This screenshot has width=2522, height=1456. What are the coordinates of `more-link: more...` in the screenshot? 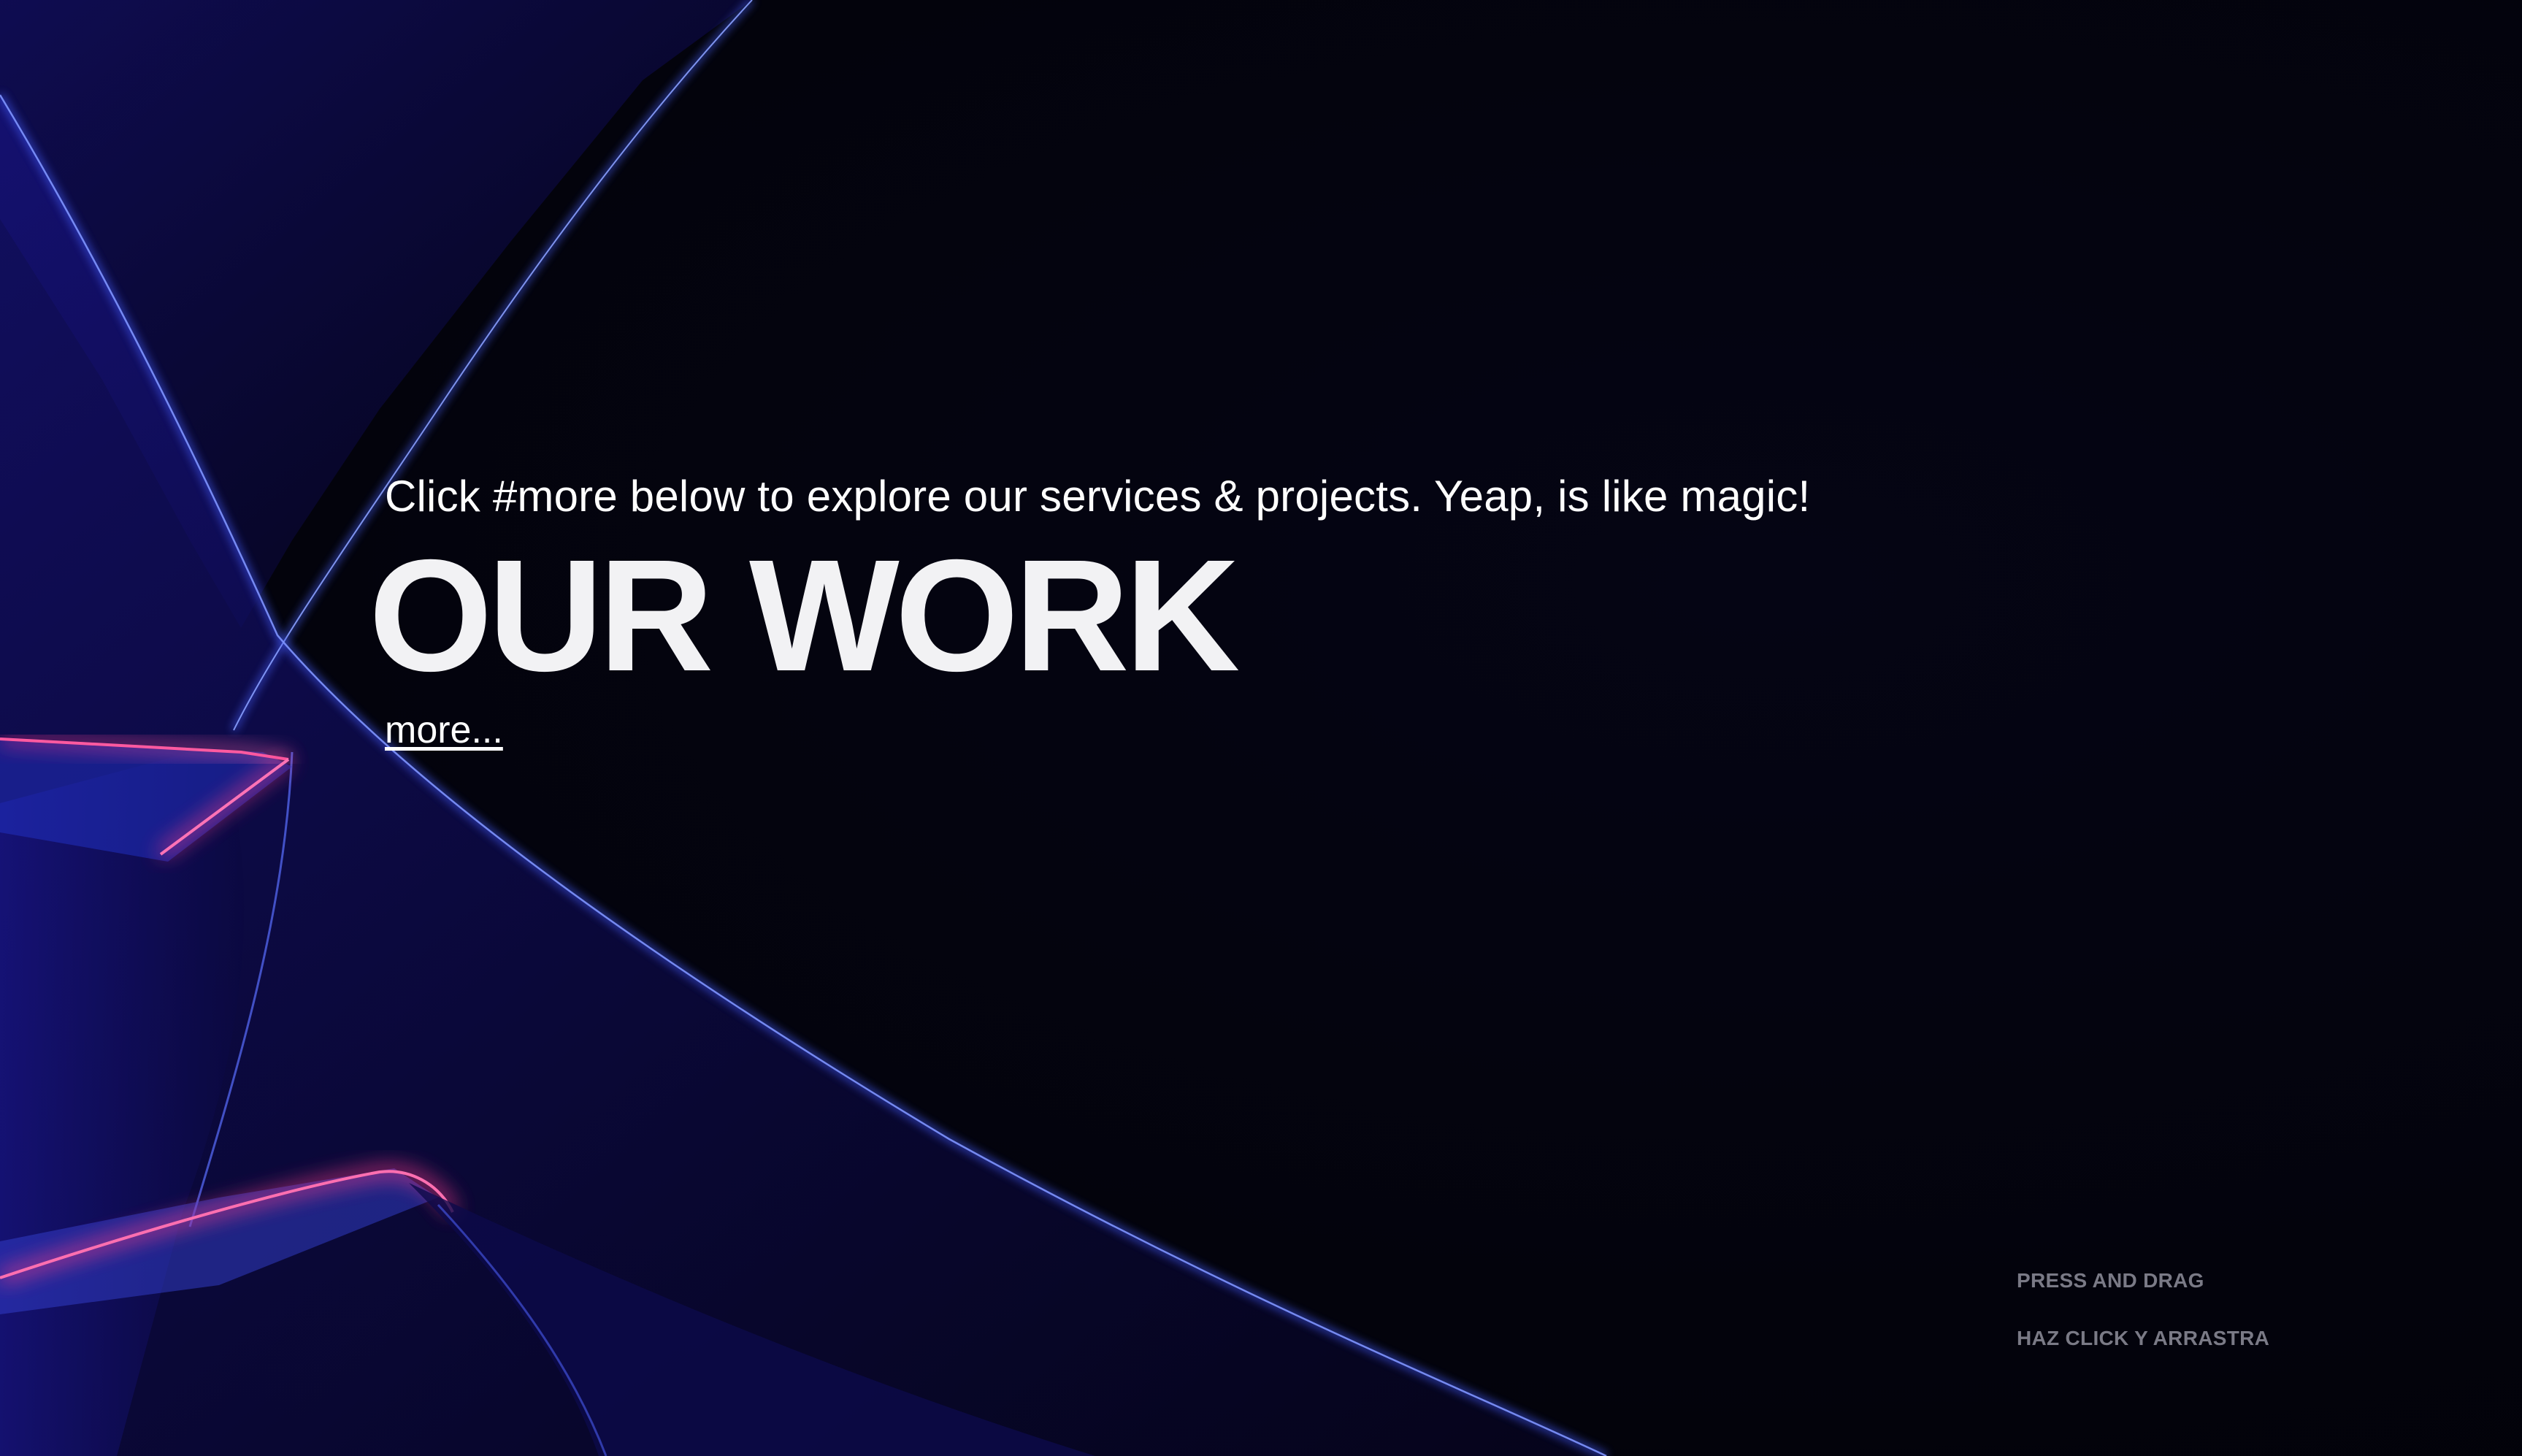 It's located at (444, 730).